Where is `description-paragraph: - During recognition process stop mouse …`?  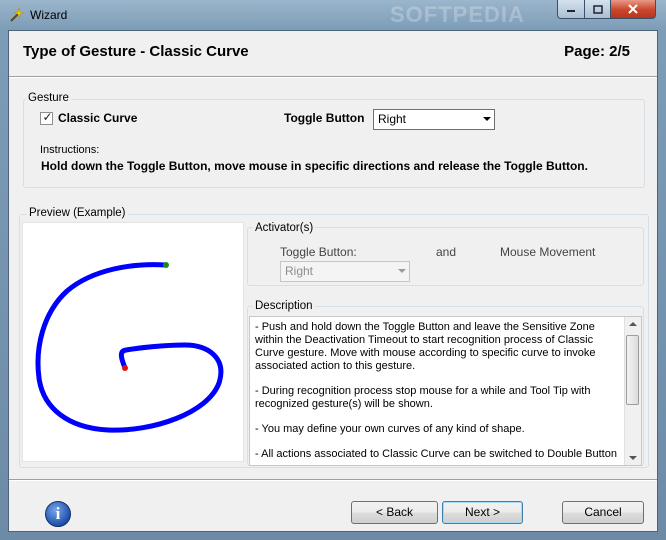
description-paragraph: - During recognition process stop mouse … is located at coordinates (423, 397).